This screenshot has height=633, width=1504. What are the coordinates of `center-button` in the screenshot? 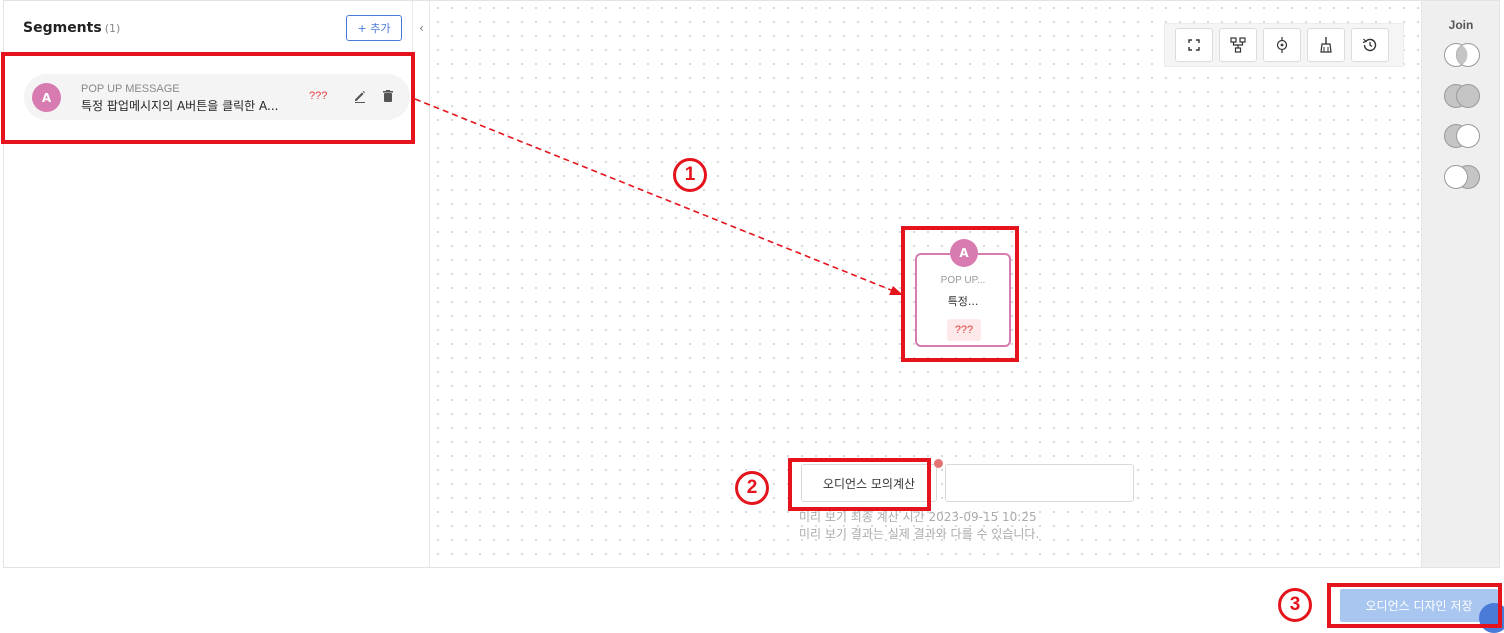 It's located at (1282, 45).